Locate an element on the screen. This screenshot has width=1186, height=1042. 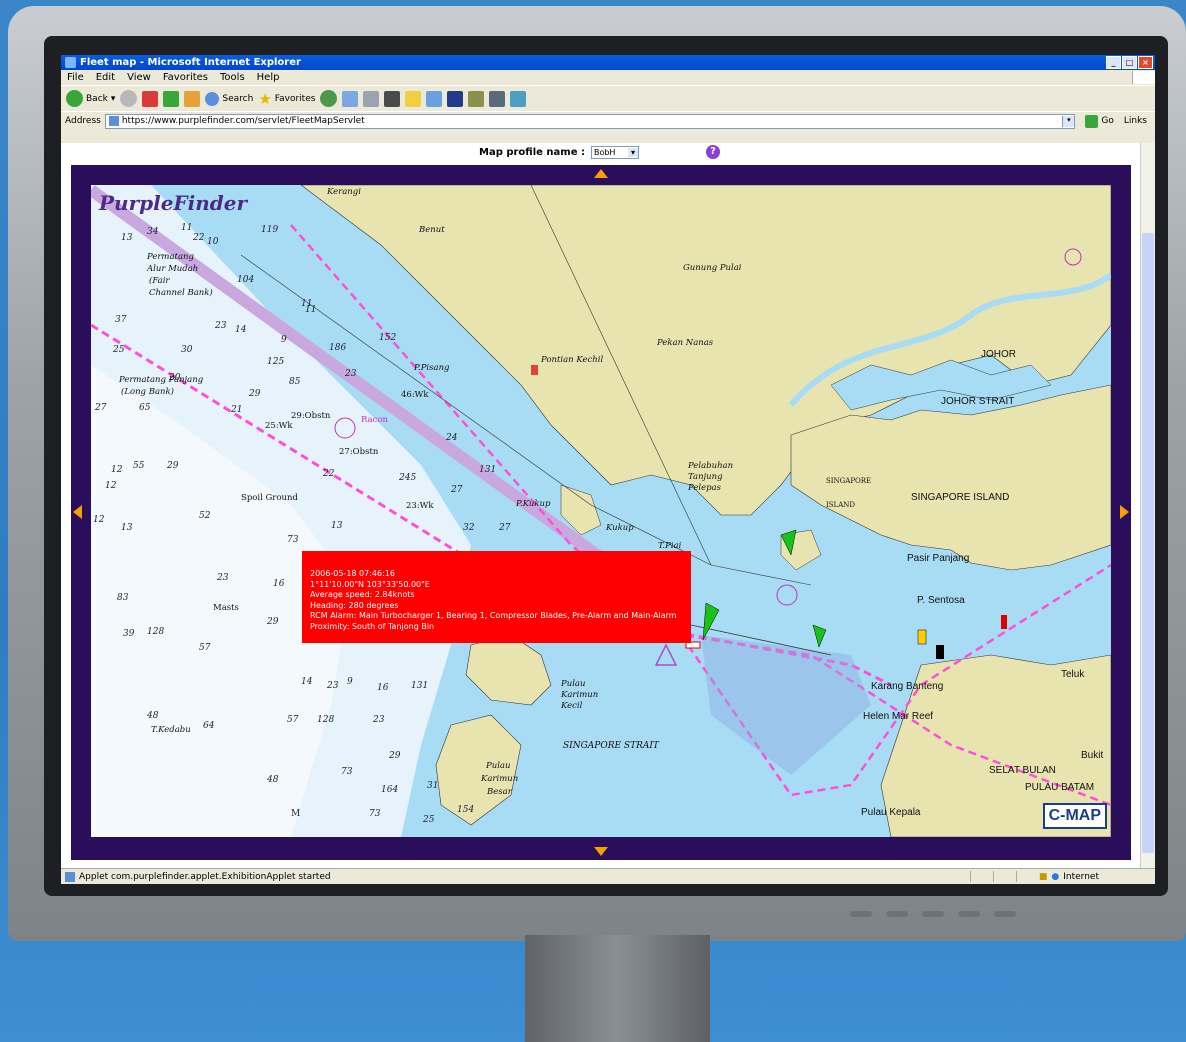
menu-view: View is located at coordinates (139, 77).